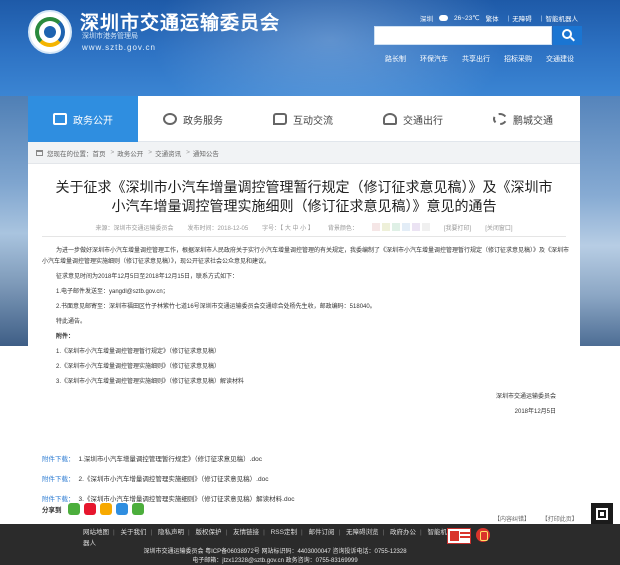  I want to click on footer-link-about: 关于我们, so click(134, 532).